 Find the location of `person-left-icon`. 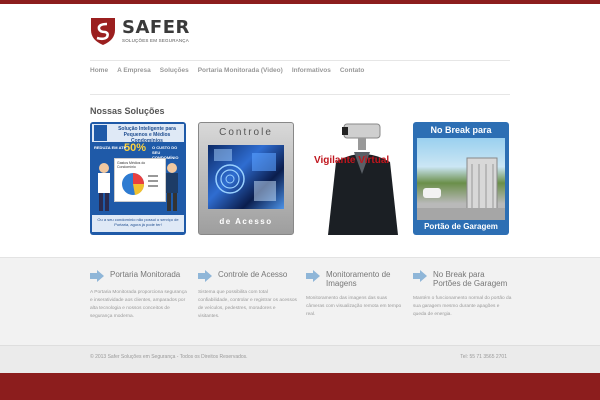

person-left-icon is located at coordinates (104, 187).